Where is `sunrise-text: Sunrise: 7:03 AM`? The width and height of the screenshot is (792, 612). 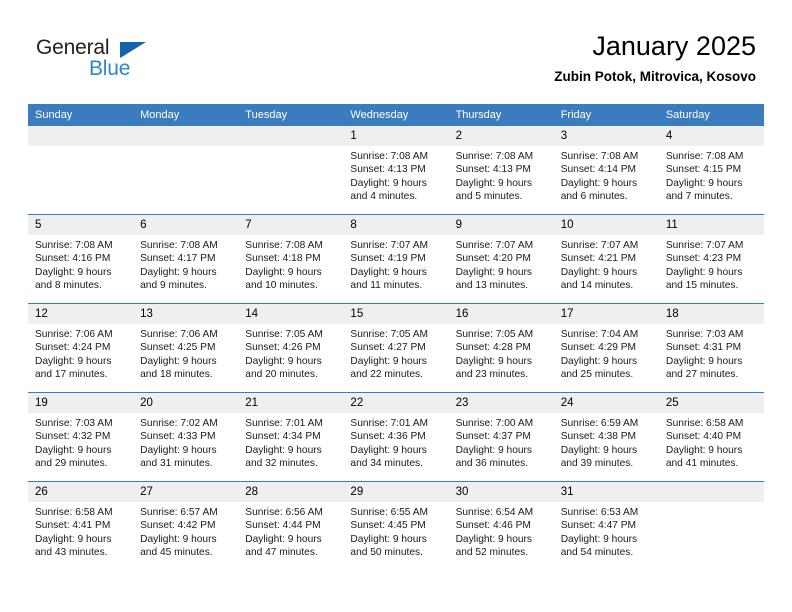
sunrise-text: Sunrise: 7:03 AM is located at coordinates (704, 334).